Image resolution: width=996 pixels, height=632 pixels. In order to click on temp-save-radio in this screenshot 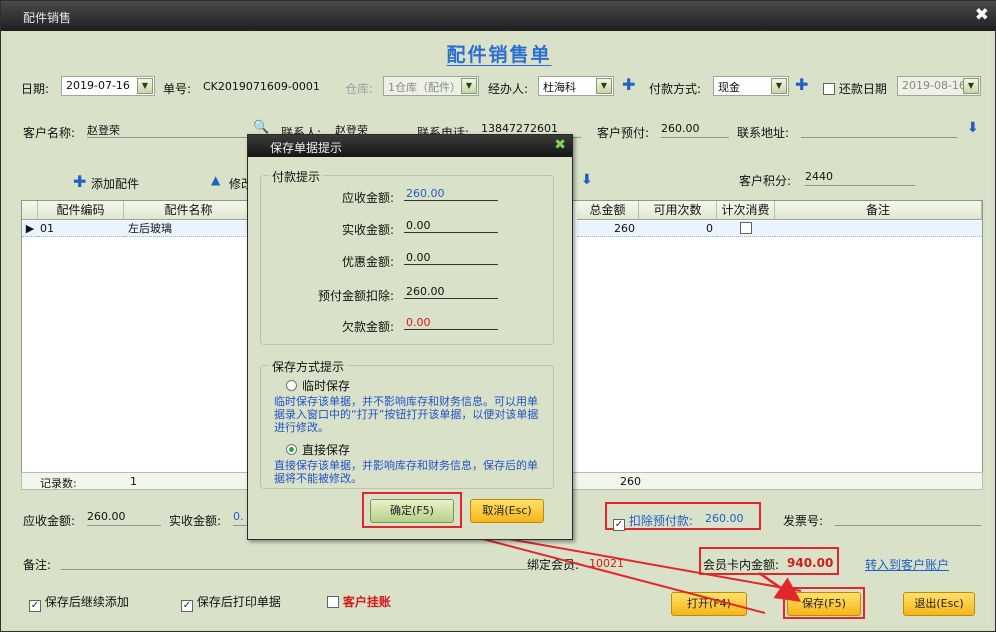, I will do `click(291, 385)`.